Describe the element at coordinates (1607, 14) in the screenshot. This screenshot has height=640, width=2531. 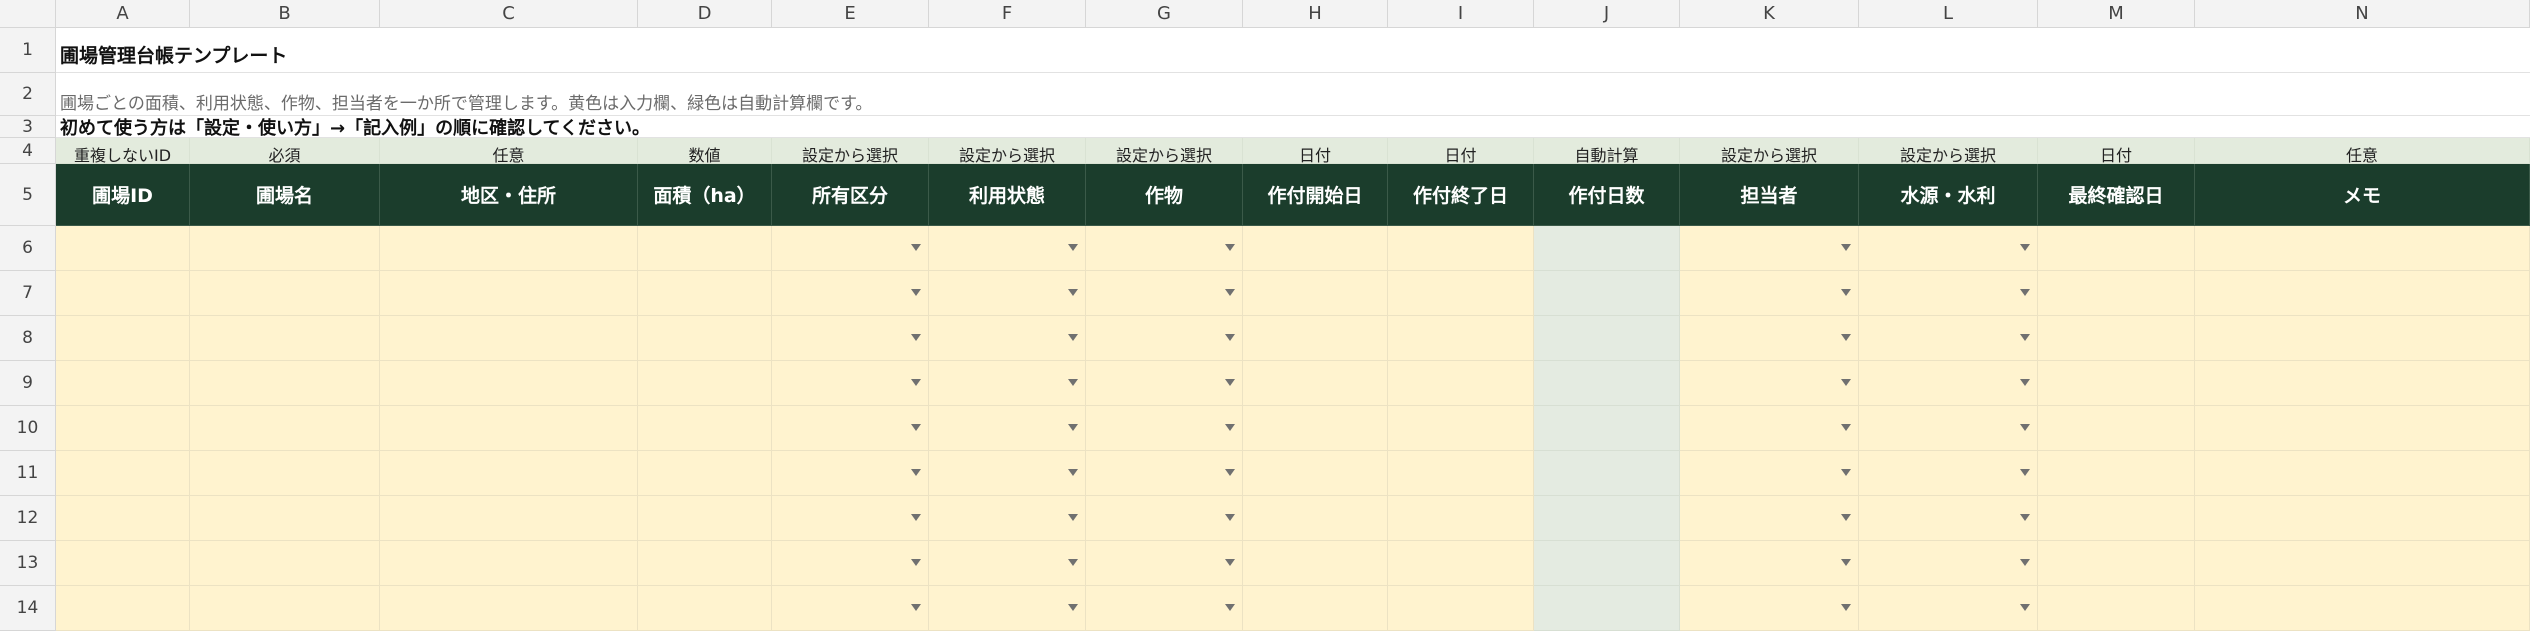
I see `column-header-j: J` at that location.